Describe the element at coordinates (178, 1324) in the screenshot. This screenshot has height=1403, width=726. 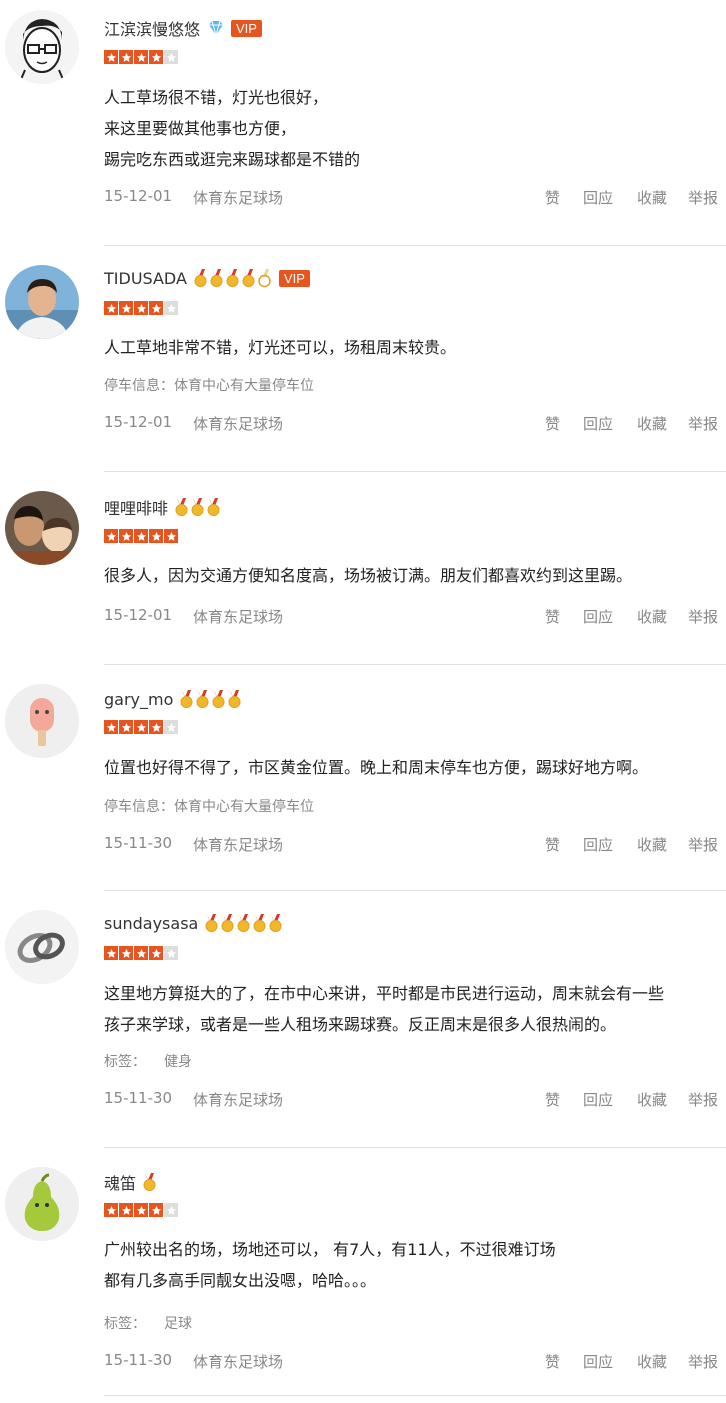
I see `tag-value: 足球` at that location.